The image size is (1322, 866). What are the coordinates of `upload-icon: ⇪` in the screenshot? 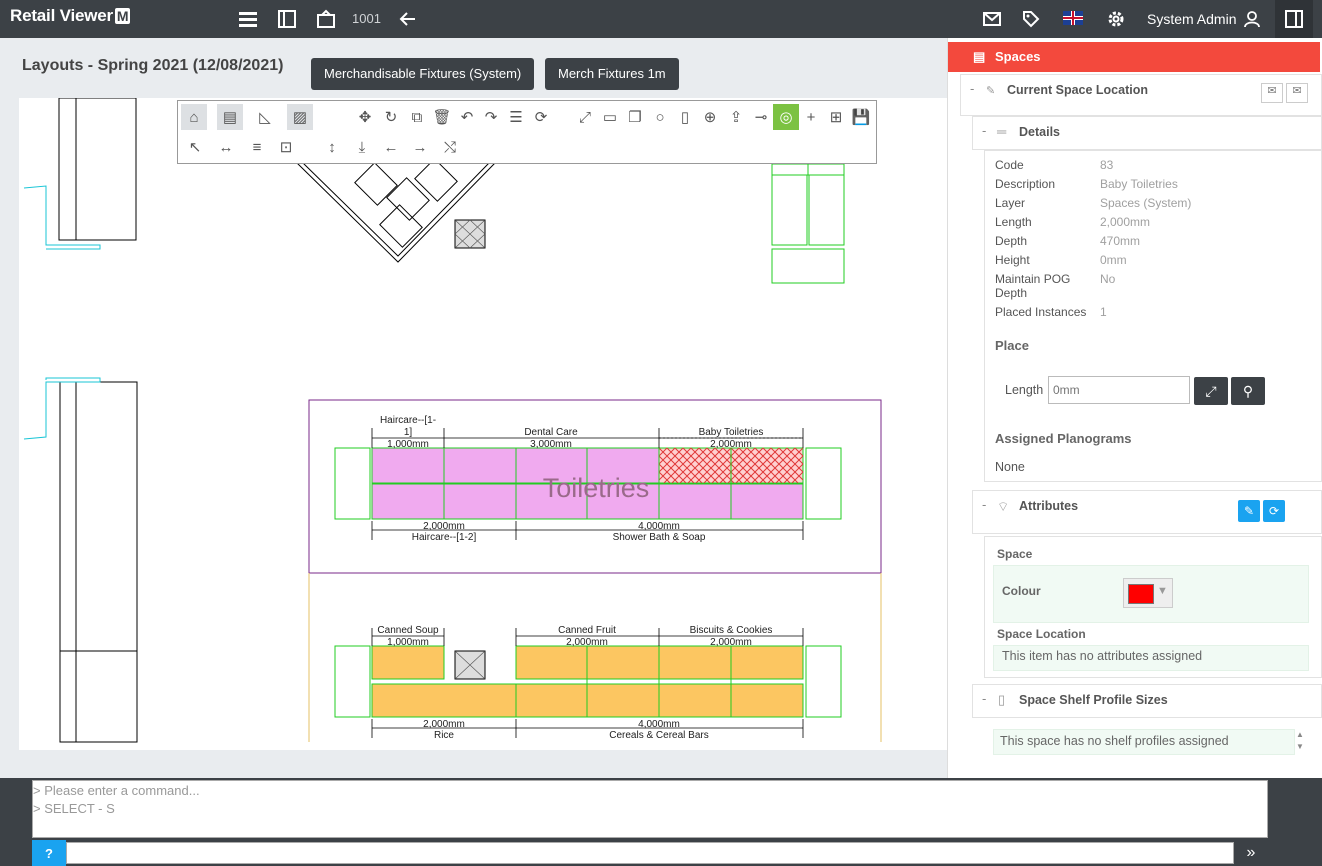 It's located at (736, 117).